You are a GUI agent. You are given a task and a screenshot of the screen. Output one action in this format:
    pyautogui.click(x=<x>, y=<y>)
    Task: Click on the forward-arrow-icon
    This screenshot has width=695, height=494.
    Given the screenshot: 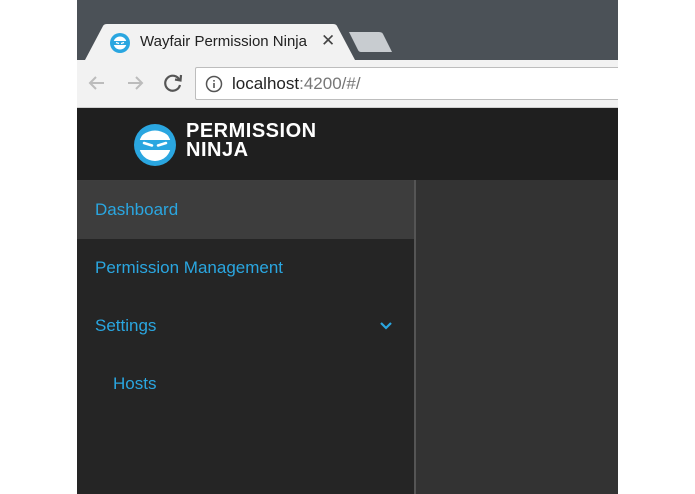 What is the action you would take?
    pyautogui.click(x=135, y=83)
    